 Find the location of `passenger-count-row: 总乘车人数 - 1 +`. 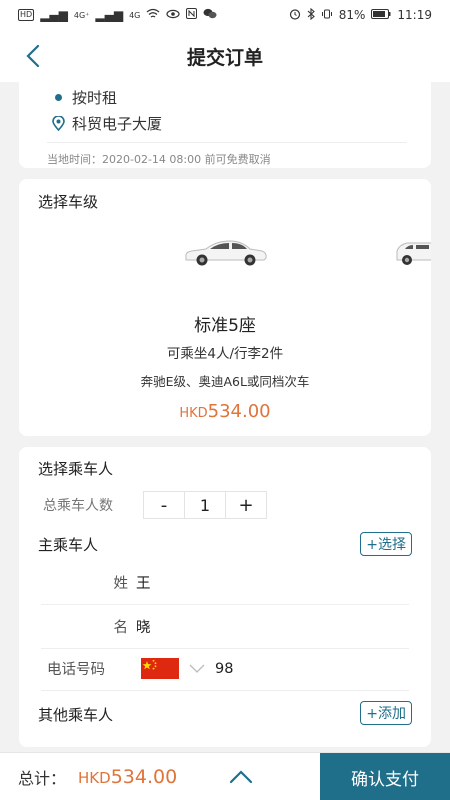

passenger-count-row: 总乘车人数 - 1 + is located at coordinates (155, 505).